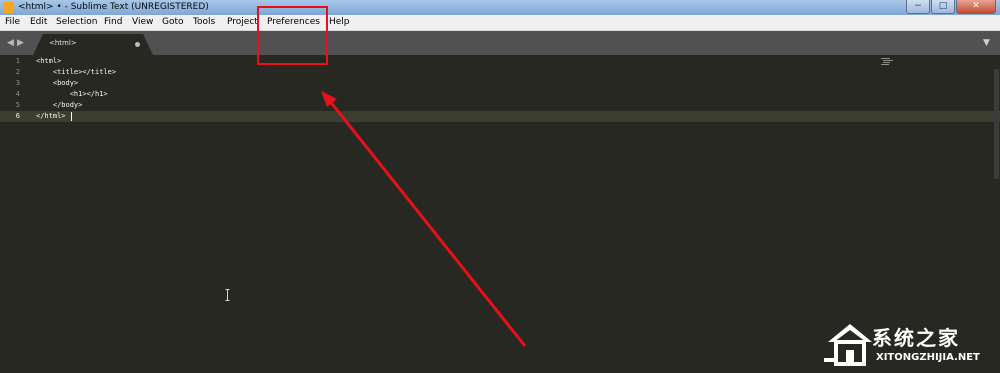  What do you see at coordinates (173, 22) in the screenshot?
I see `menu-goto: Goto` at bounding box center [173, 22].